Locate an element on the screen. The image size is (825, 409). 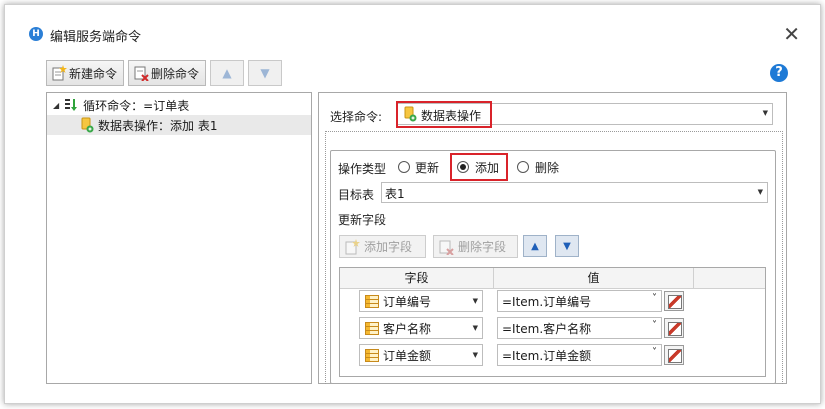
value-expression: =Item.客户名称 is located at coordinates (547, 328).